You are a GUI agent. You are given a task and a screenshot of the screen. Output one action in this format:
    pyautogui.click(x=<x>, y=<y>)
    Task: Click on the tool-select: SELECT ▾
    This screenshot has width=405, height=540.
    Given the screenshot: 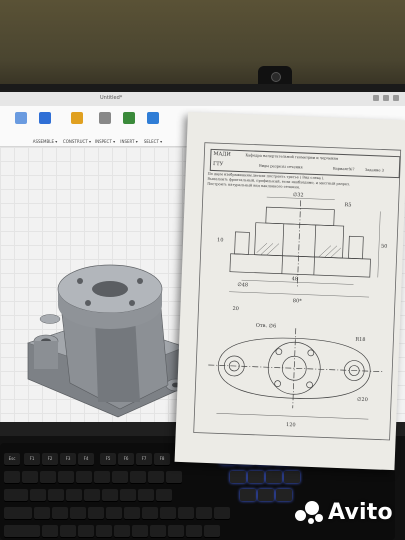 What is the action you would take?
    pyautogui.click(x=153, y=128)
    